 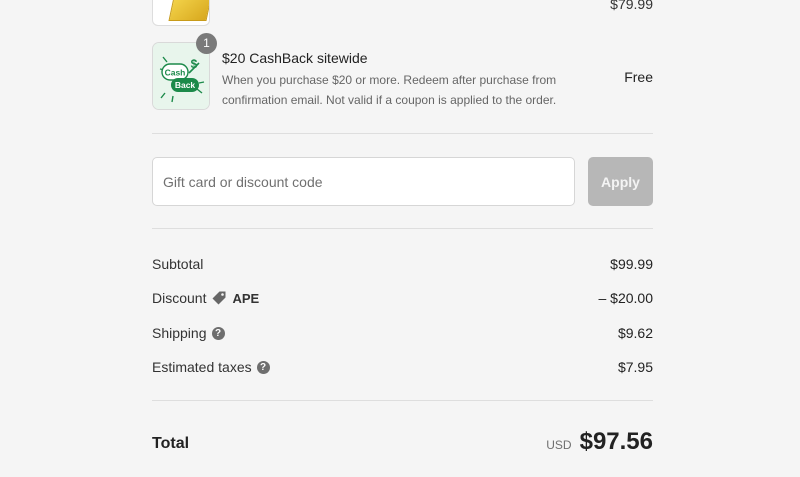 I want to click on product-thumbnail, so click(x=181, y=13).